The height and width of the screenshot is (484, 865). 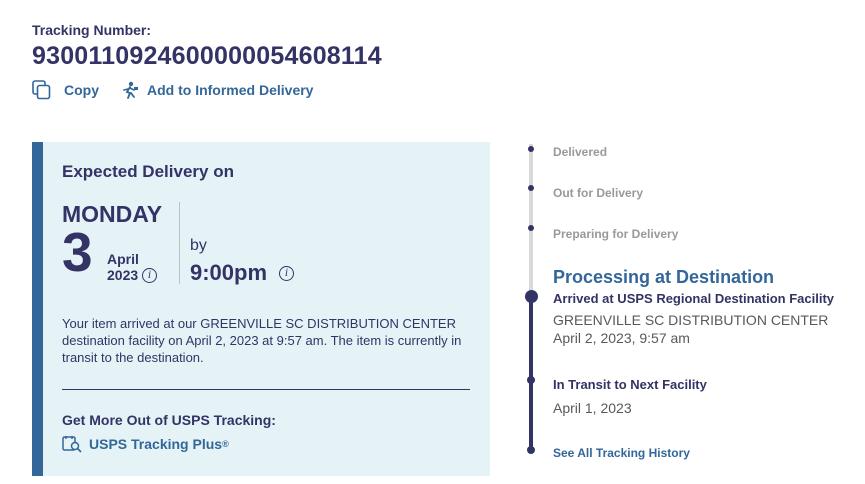 I want to click on usps-tracking-plus-link: USPS Tracking Plus ®, so click(x=145, y=444).